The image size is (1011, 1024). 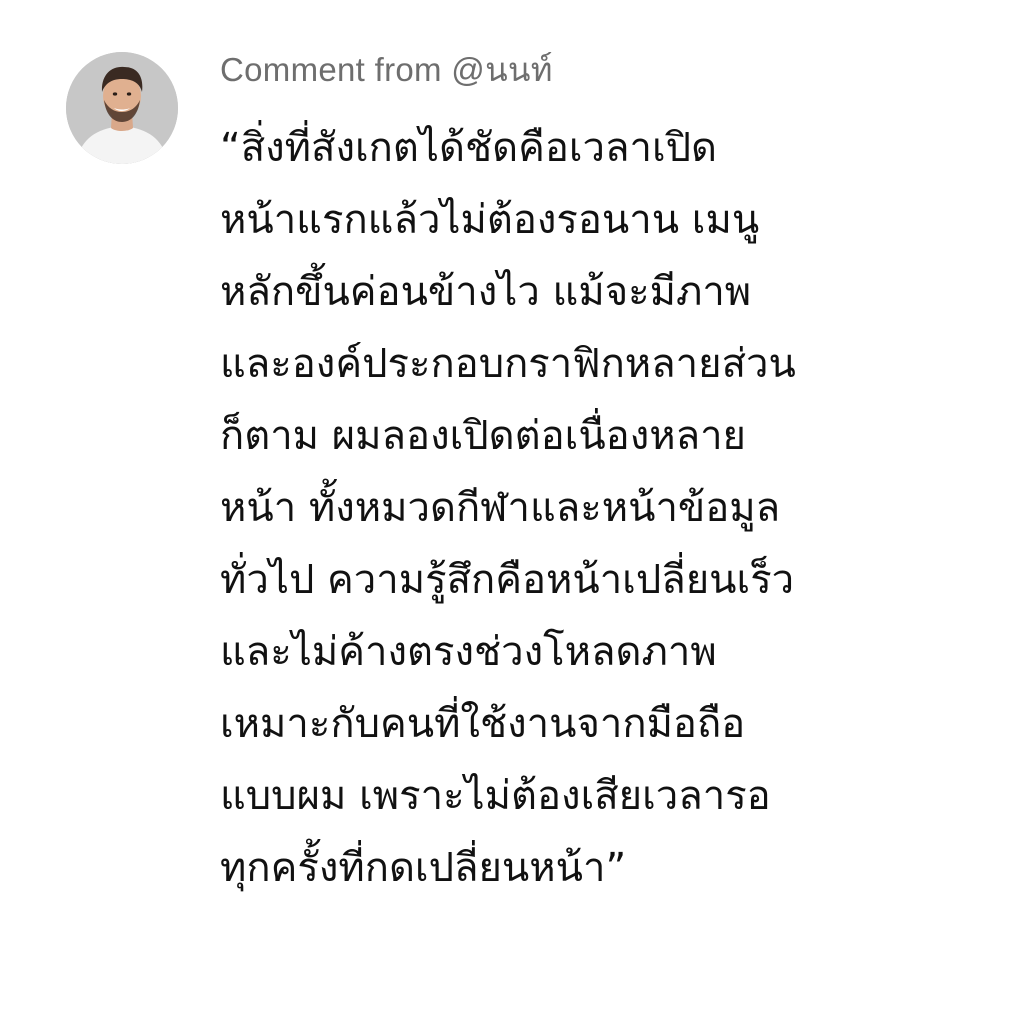 I want to click on comment-line-2: หน้าแรกแล้วไม่ต้องรอนาน เมนู, so click(x=490, y=220).